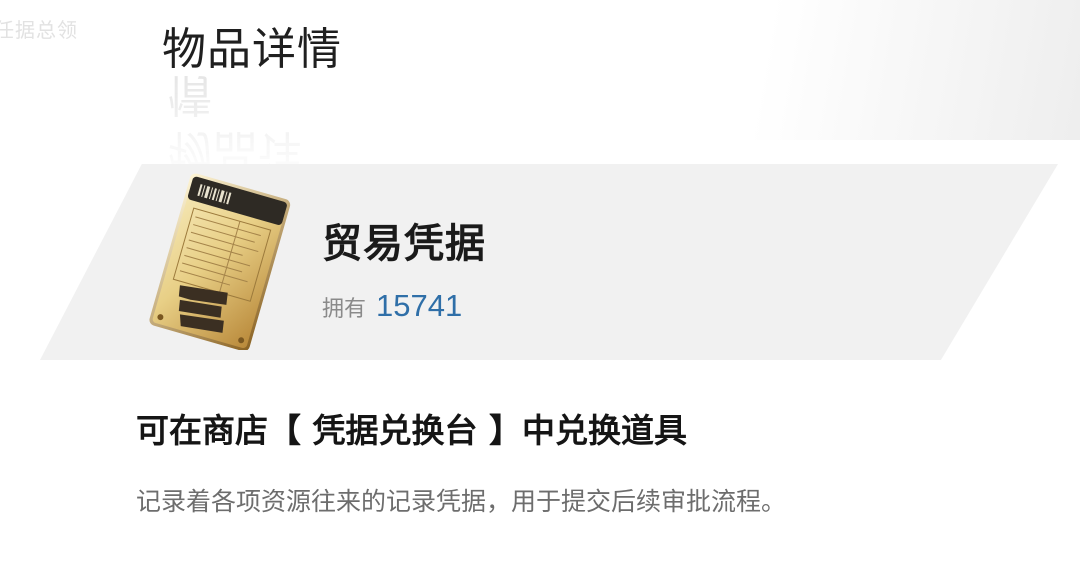 This screenshot has height=569, width=1080. Describe the element at coordinates (404, 244) in the screenshot. I see `item-name: 贸易凭据` at that location.